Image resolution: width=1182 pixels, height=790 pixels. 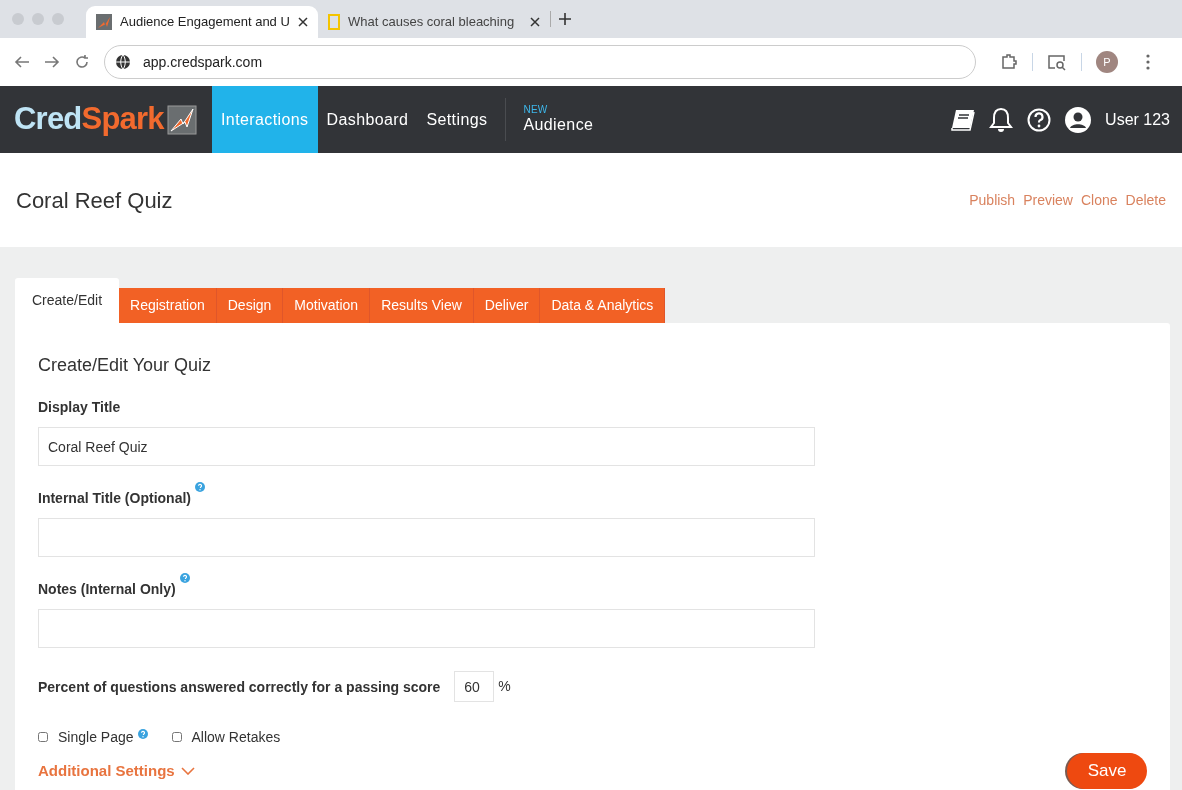 I want to click on url-text: app.credspark.com, so click(x=203, y=62).